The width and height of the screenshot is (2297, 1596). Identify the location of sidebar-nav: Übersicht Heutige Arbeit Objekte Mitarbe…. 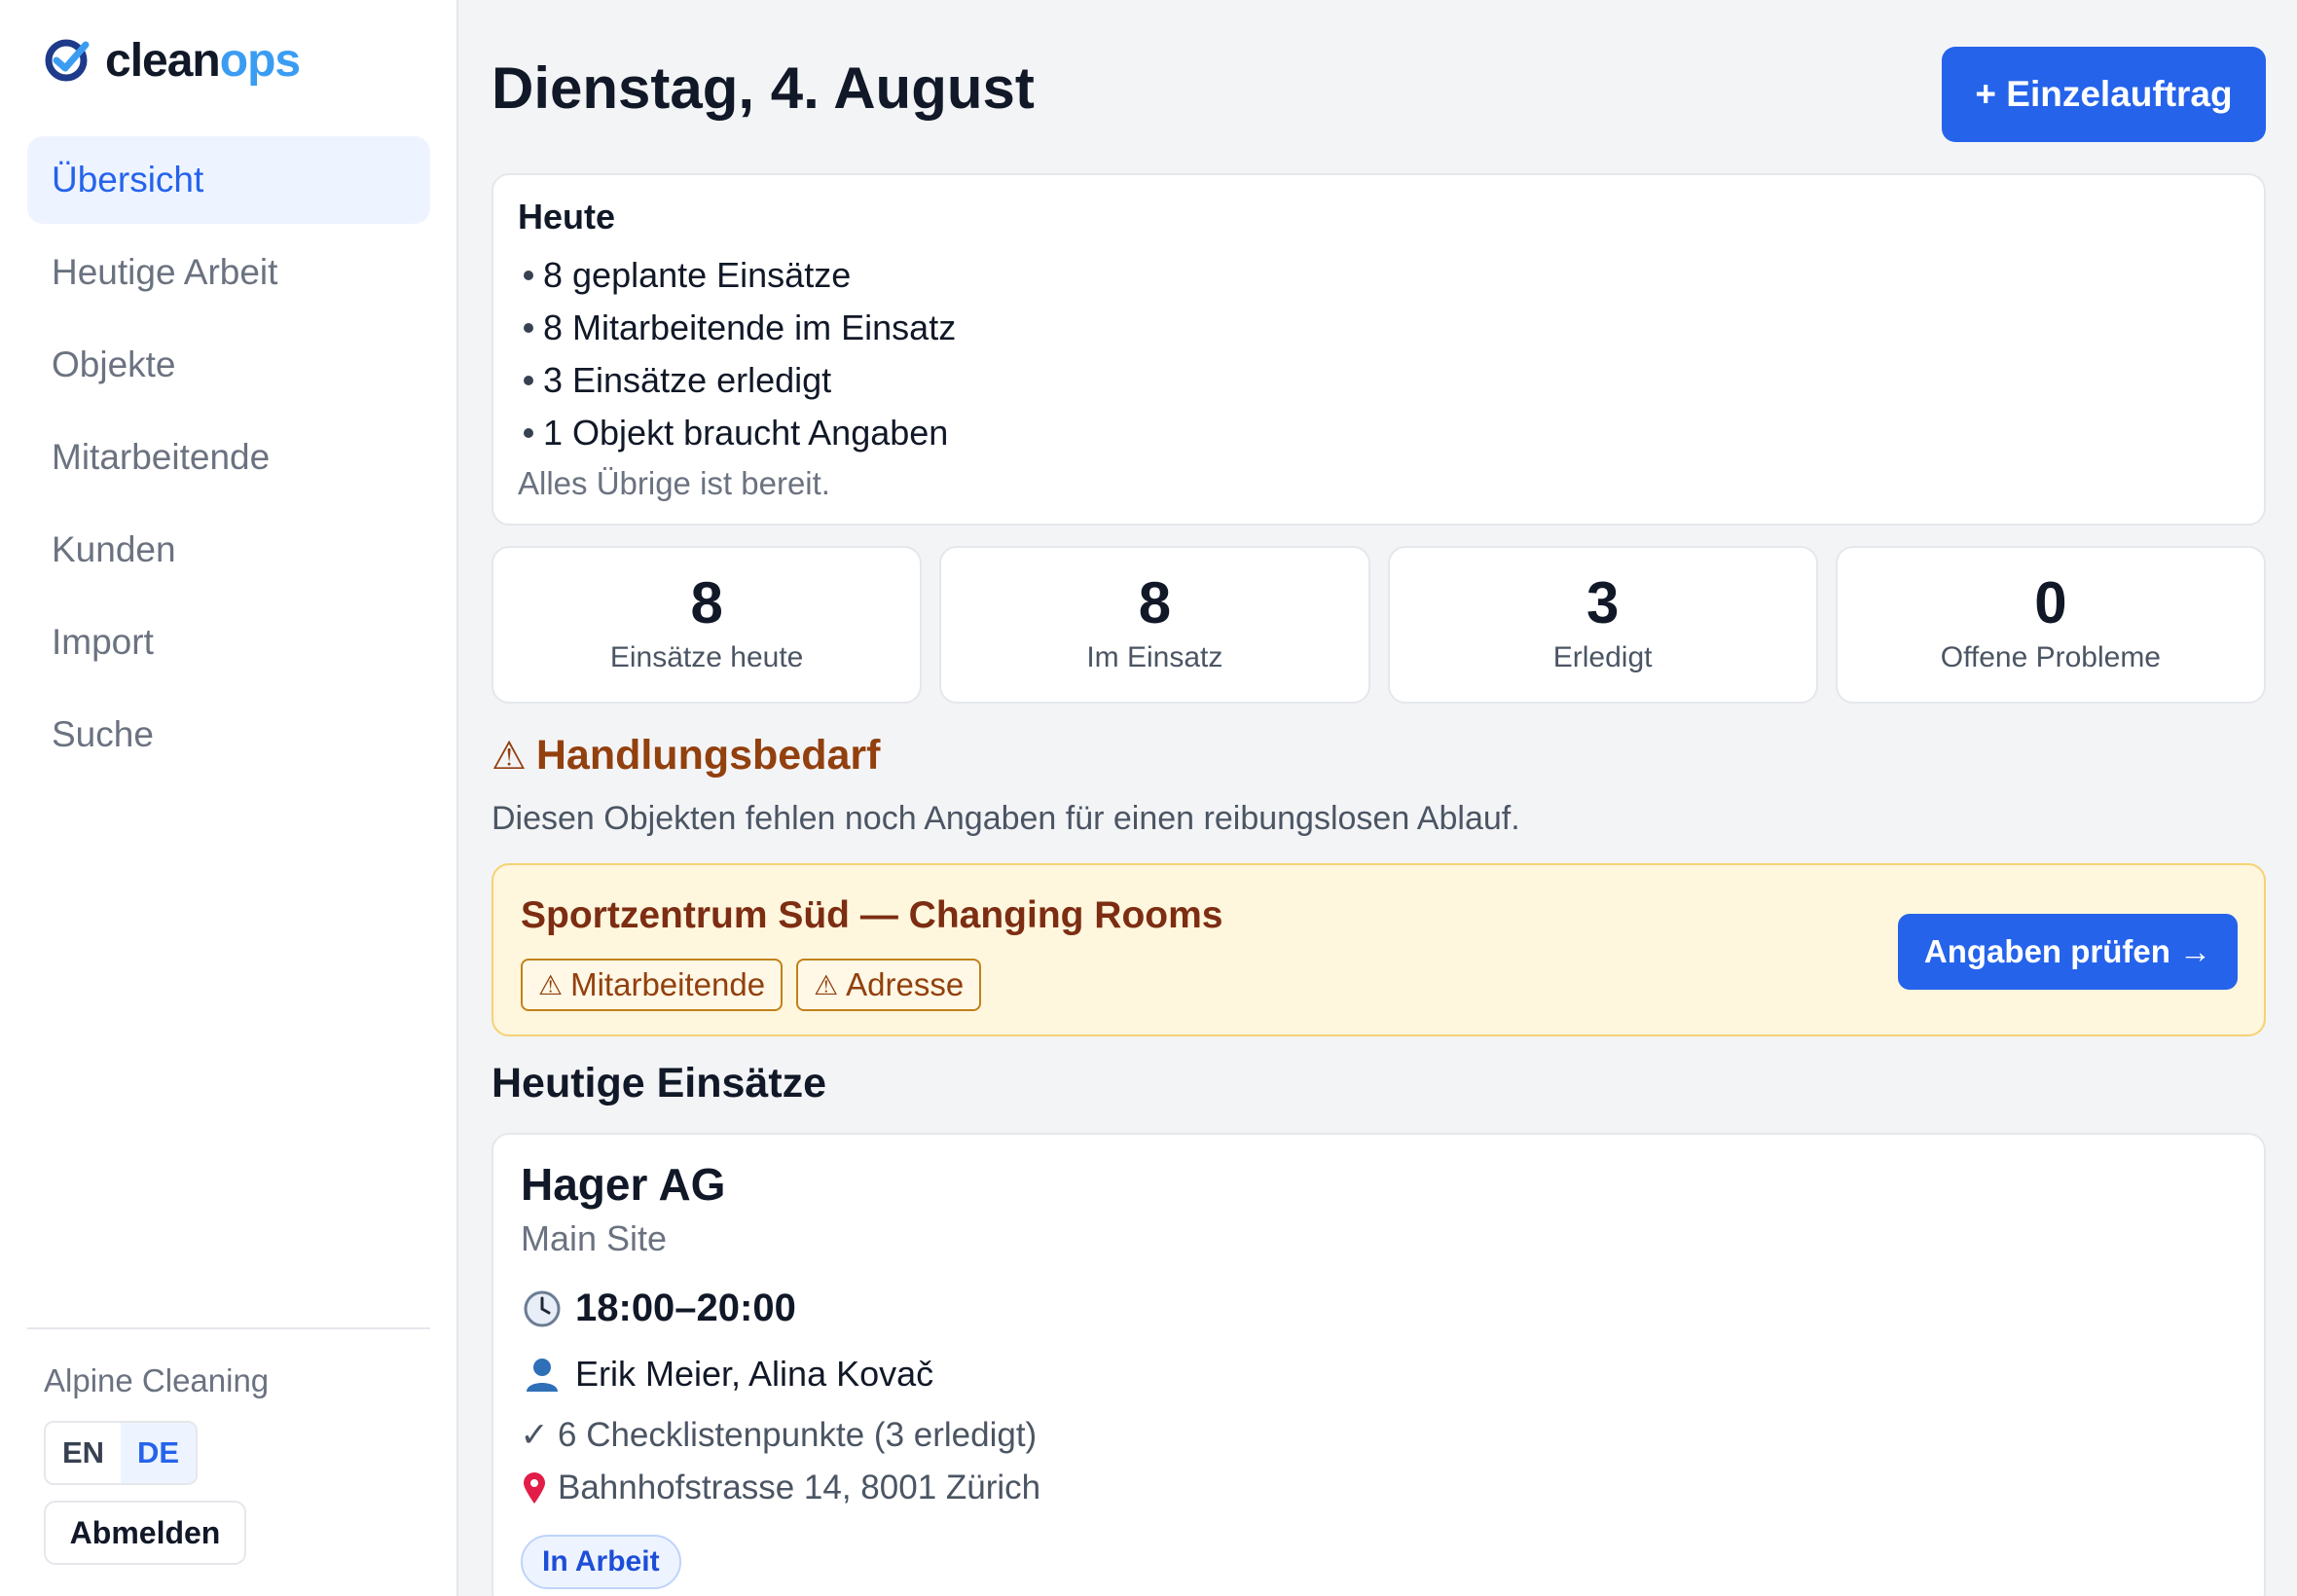
(228, 459).